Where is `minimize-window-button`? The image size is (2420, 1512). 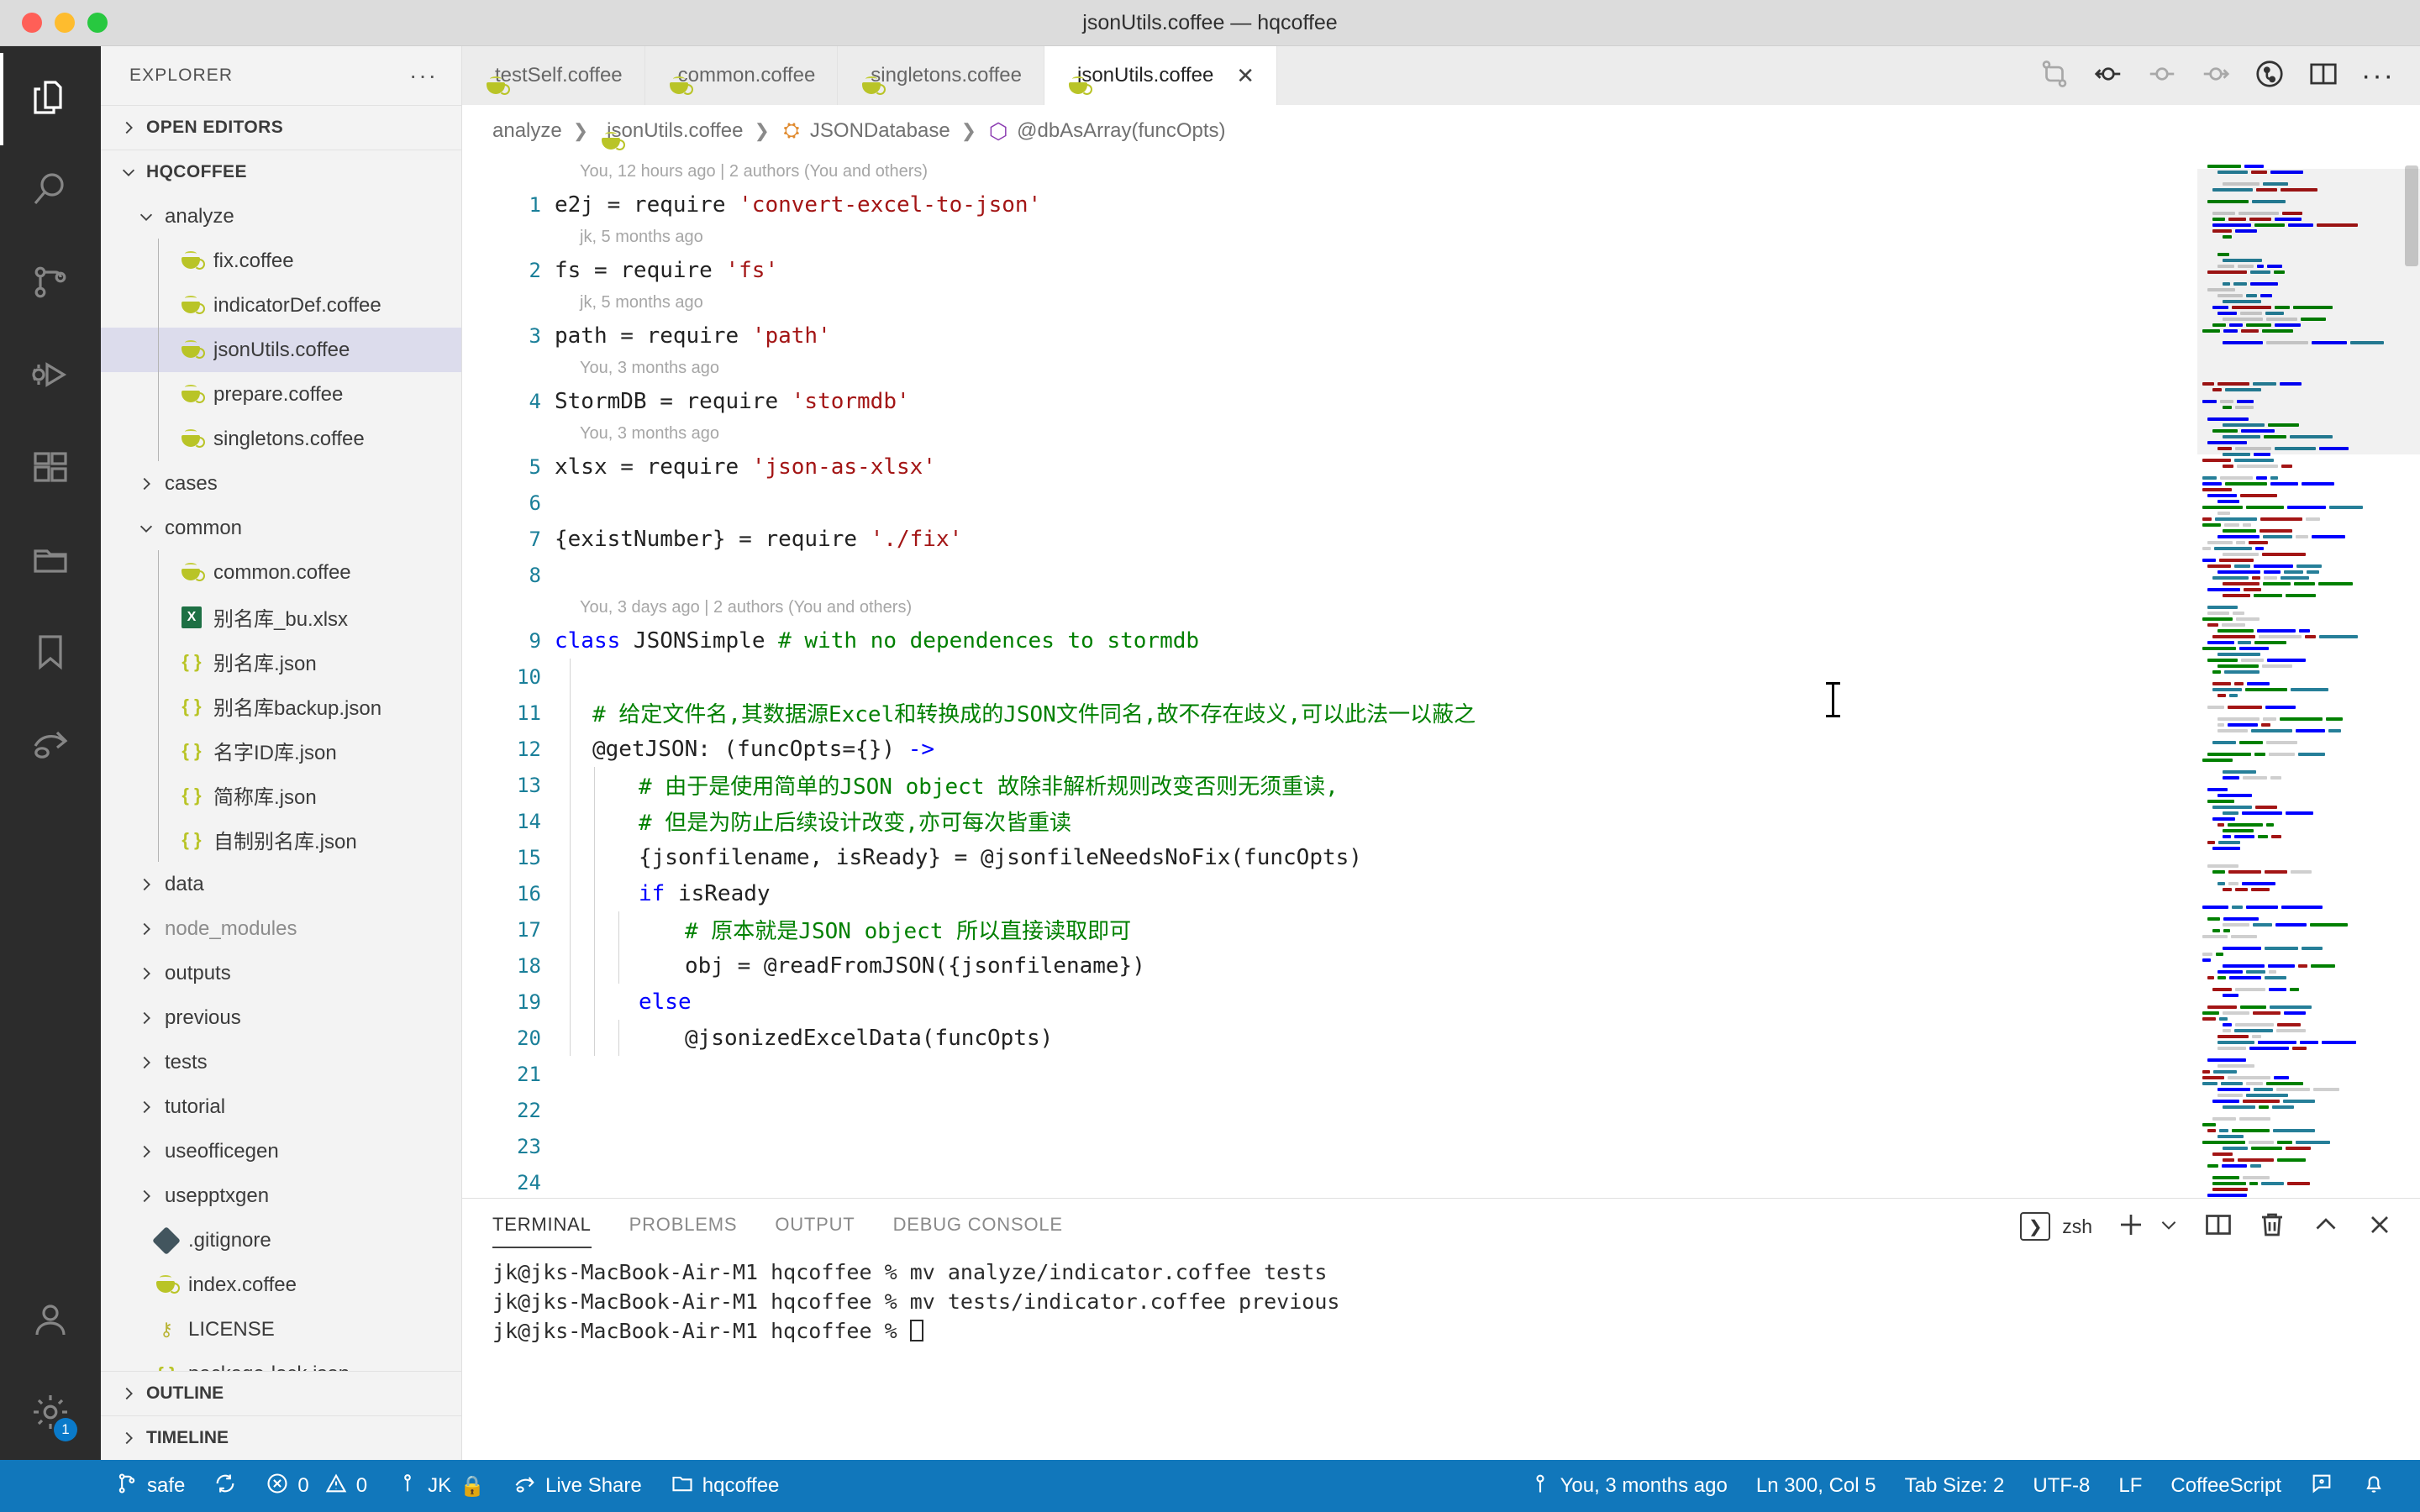 minimize-window-button is located at coordinates (65, 23).